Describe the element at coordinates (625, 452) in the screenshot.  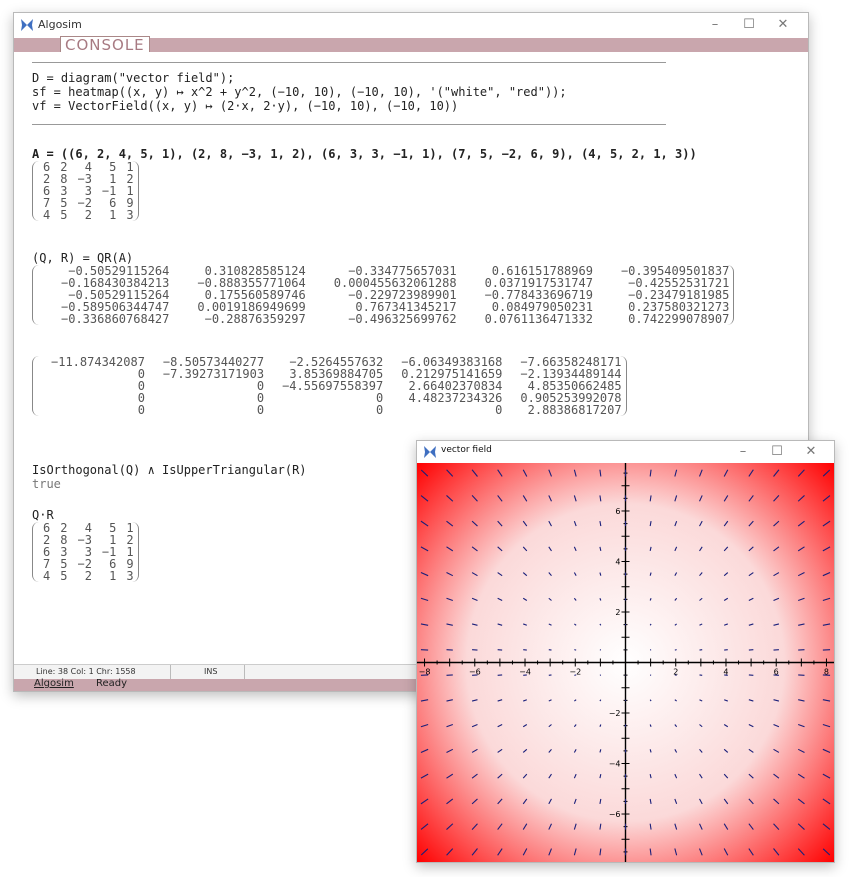
I see `plot-titlebar: vector field – ☐ ✕` at that location.